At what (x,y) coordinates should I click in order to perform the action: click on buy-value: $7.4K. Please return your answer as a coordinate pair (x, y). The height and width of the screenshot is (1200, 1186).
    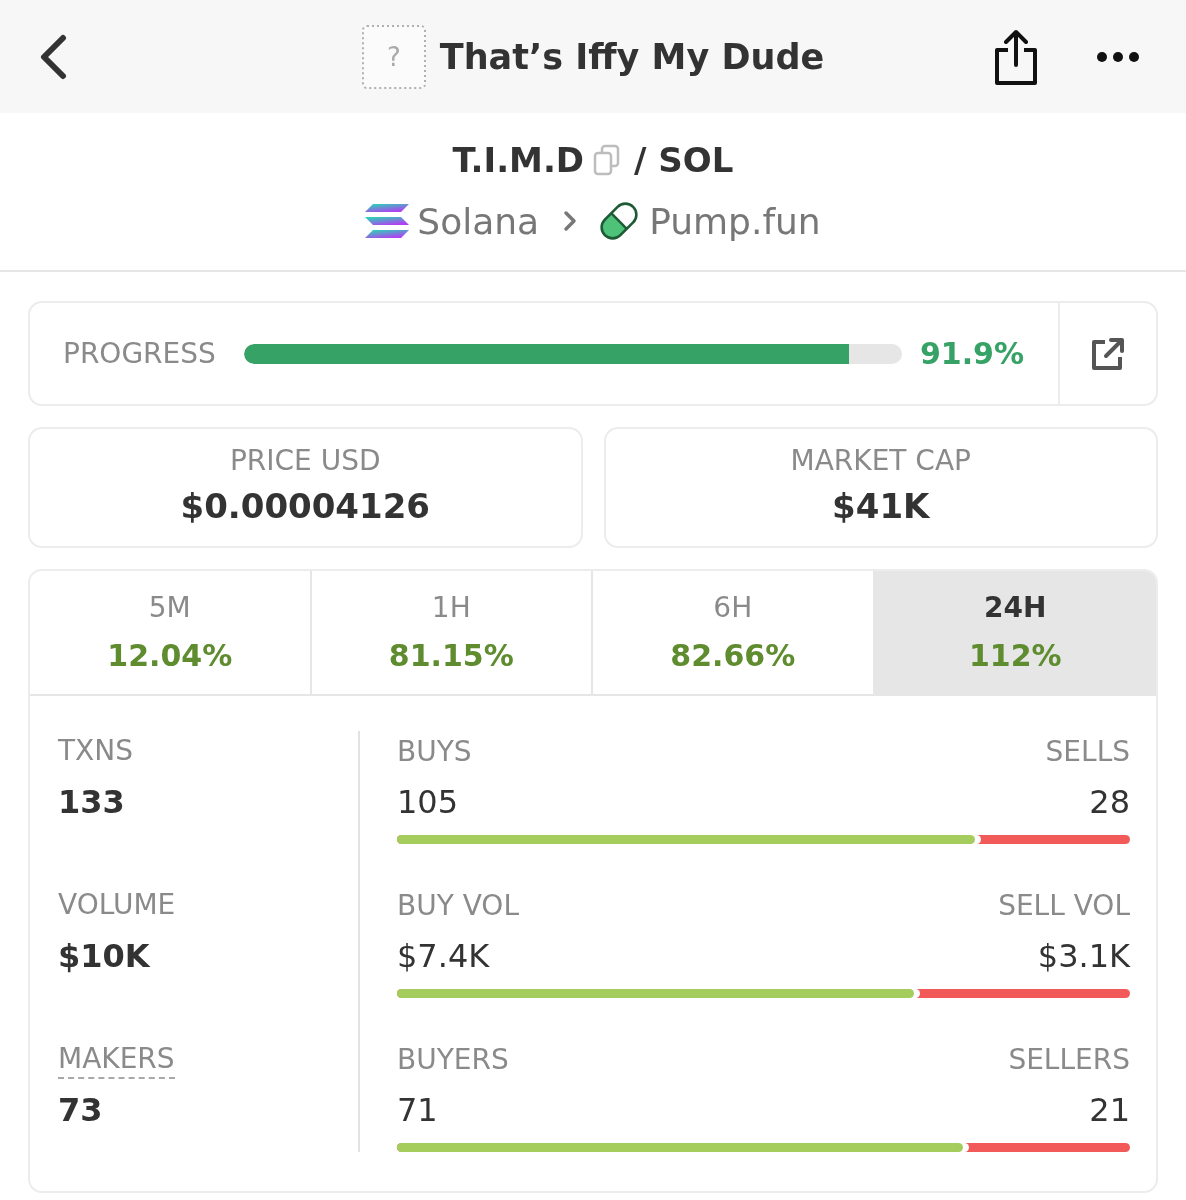
    Looking at the image, I should click on (443, 956).